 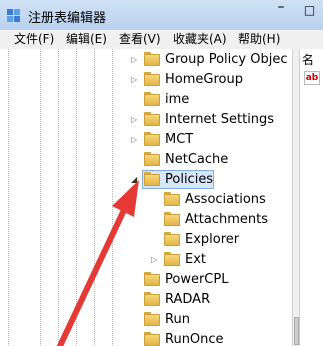 What do you see at coordinates (98, 263) in the screenshot?
I see `red-arrow-annotation` at bounding box center [98, 263].